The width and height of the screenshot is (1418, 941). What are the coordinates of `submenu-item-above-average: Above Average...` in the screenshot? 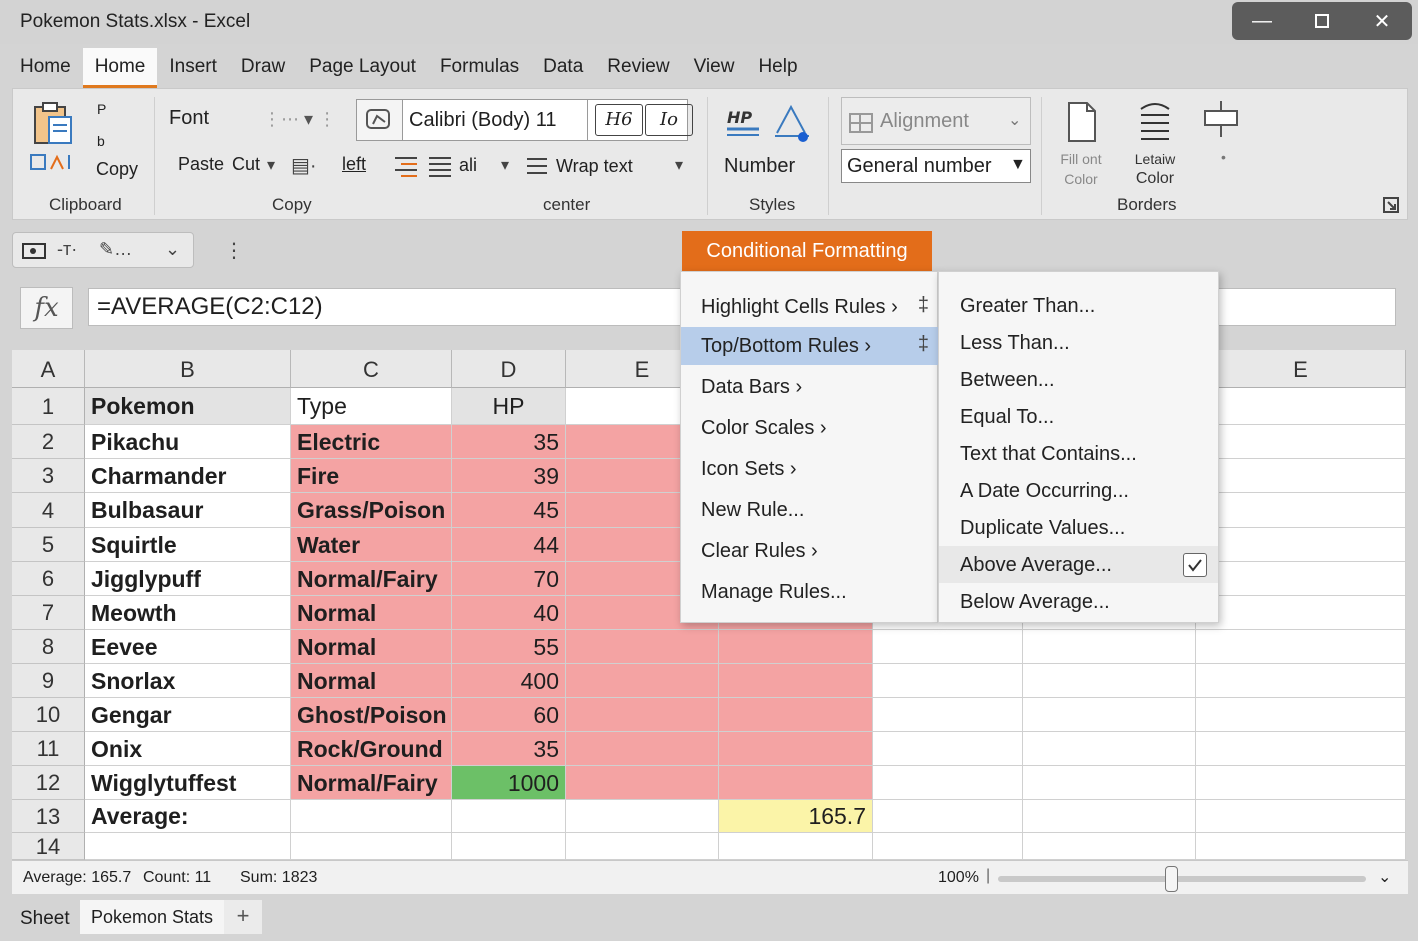 It's located at (1078, 564).